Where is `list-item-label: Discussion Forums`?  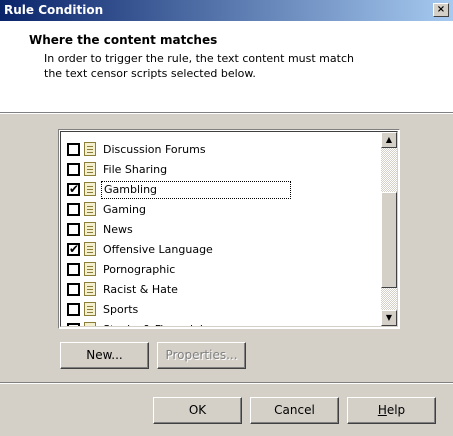
list-item-label: Discussion Forums is located at coordinates (154, 149).